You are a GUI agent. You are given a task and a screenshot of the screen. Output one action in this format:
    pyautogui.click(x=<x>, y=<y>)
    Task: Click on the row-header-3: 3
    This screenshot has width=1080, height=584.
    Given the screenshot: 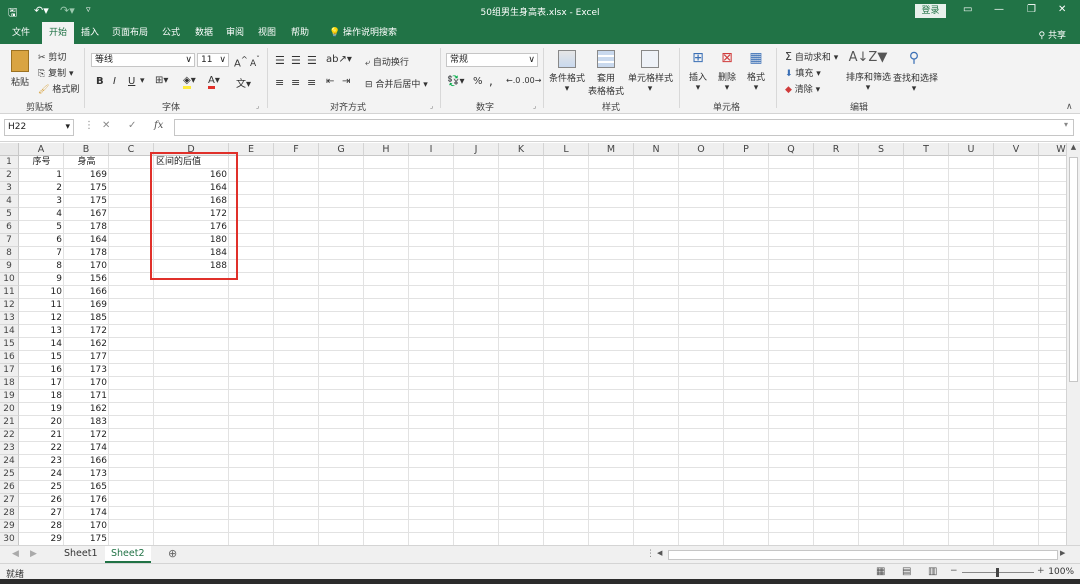 What is the action you would take?
    pyautogui.click(x=9, y=188)
    